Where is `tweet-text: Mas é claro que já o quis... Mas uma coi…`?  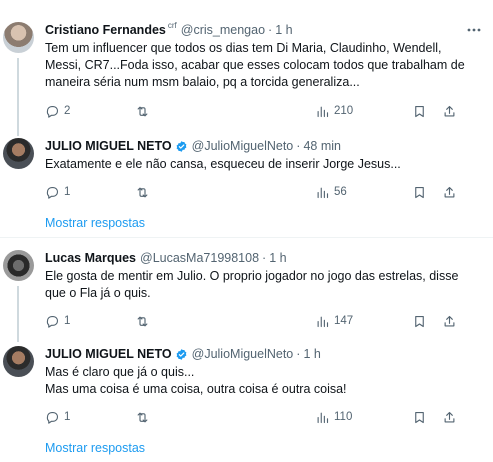
tweet-text: Mas é claro que já o quis... Mas uma coi… is located at coordinates (260, 381).